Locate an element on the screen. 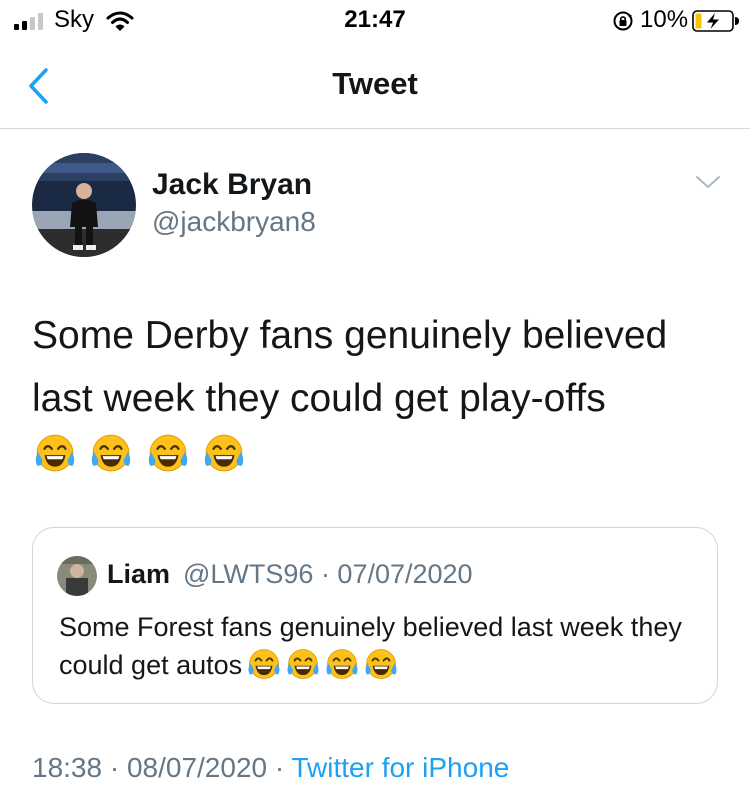  page-title: Tweet is located at coordinates (375, 83).